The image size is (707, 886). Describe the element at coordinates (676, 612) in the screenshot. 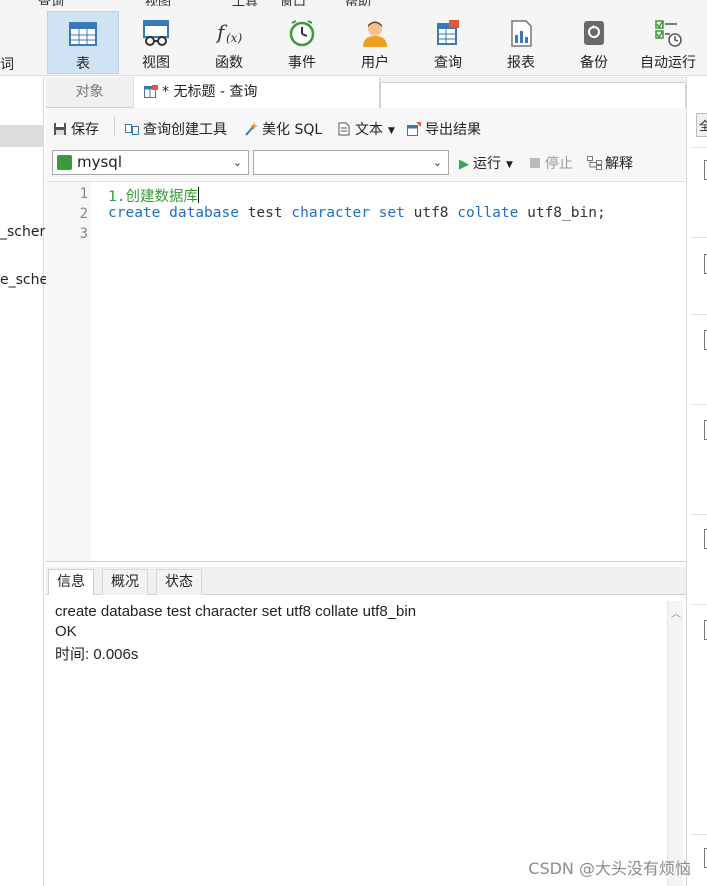

I see `scroll-up-icon: ︿` at that location.